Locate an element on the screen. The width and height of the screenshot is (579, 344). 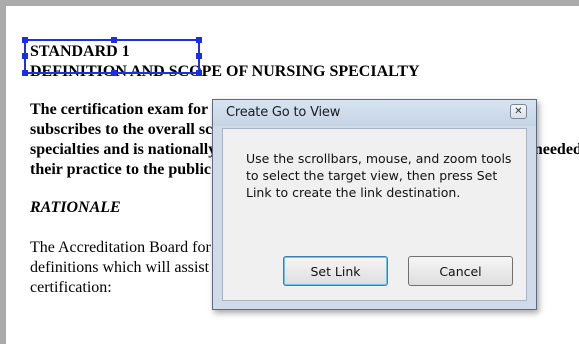
cancel-button: Cancel is located at coordinates (460, 271).